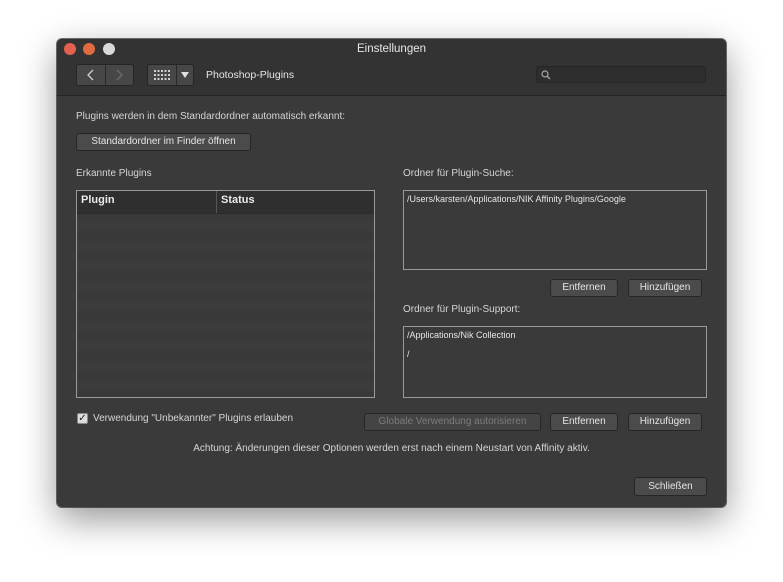 This screenshot has width=783, height=582. I want to click on search-folder-remove-button: Entfernen, so click(584, 288).